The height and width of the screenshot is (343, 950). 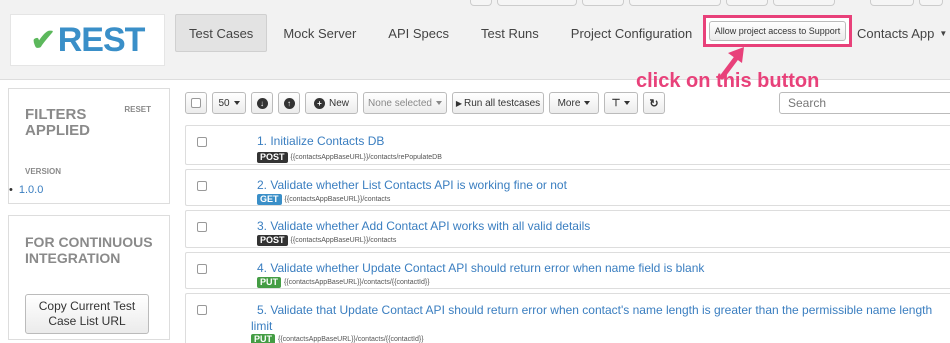 I want to click on tab-project-configuration: Project Configuration, so click(x=631, y=33).